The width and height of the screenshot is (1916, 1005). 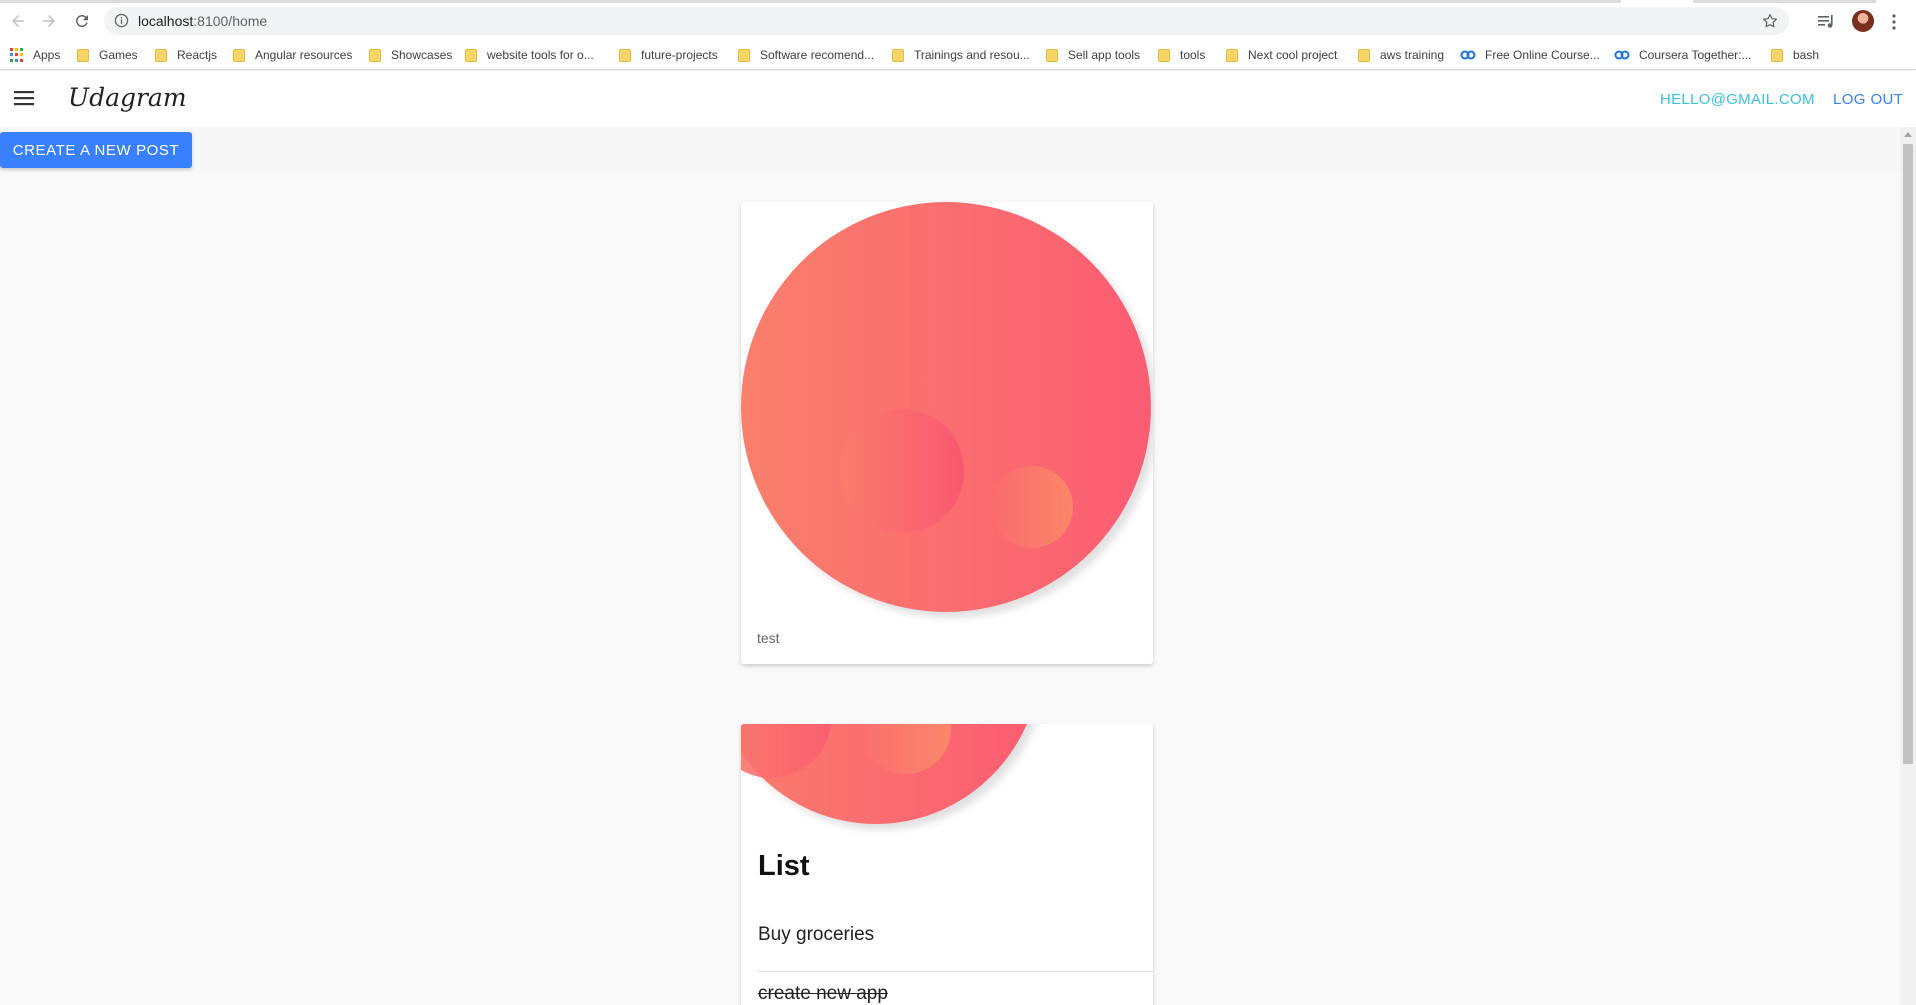 I want to click on list-card-image, so click(x=891, y=774).